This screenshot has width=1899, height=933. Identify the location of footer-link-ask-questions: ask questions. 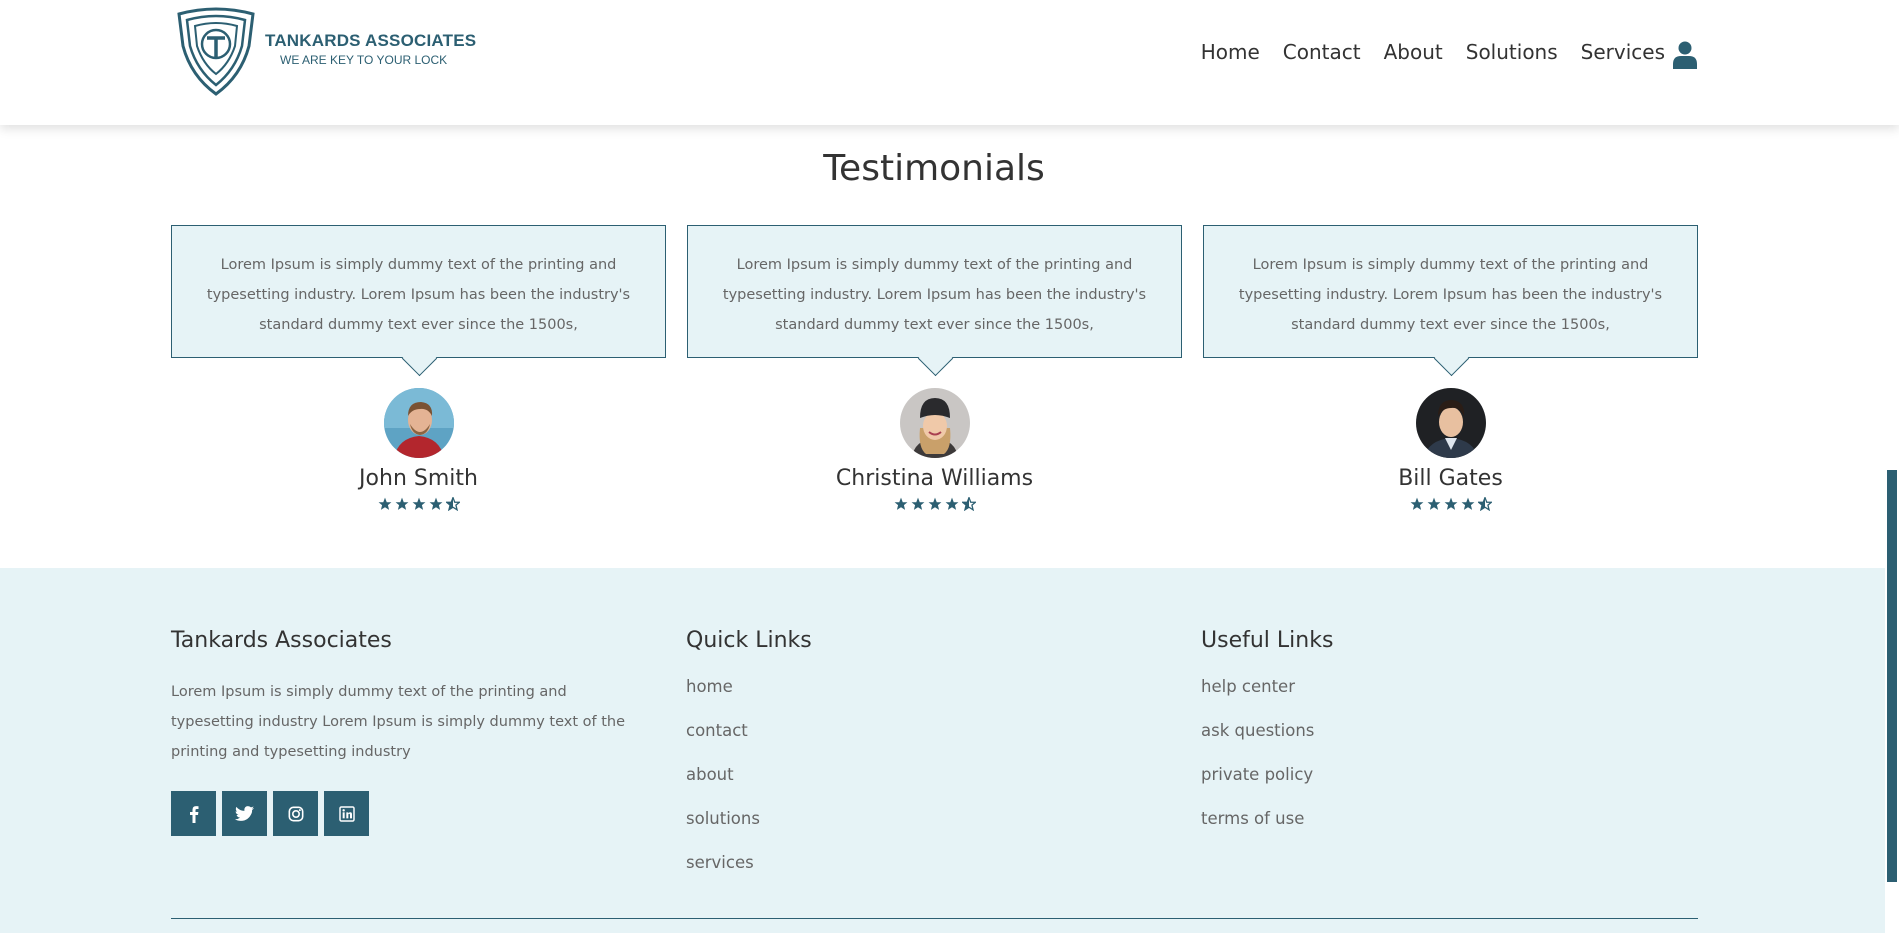
(1267, 743).